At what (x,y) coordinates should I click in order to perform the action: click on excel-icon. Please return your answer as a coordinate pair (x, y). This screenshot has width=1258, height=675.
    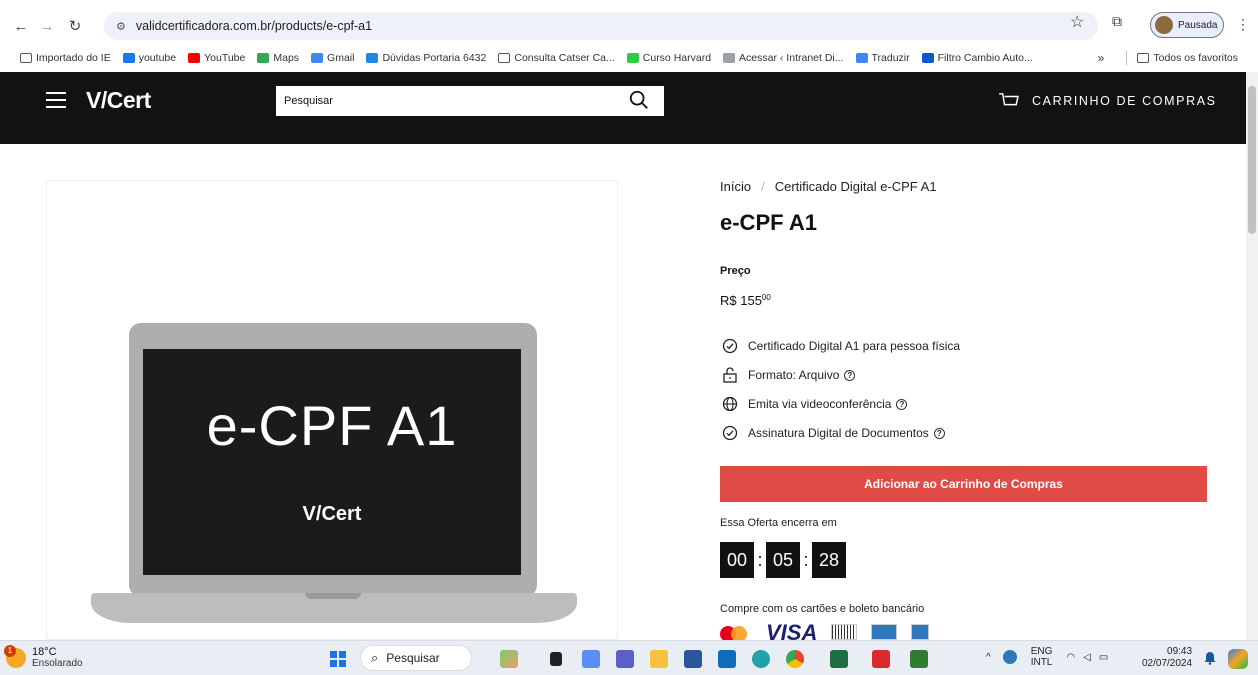
    Looking at the image, I should click on (839, 659).